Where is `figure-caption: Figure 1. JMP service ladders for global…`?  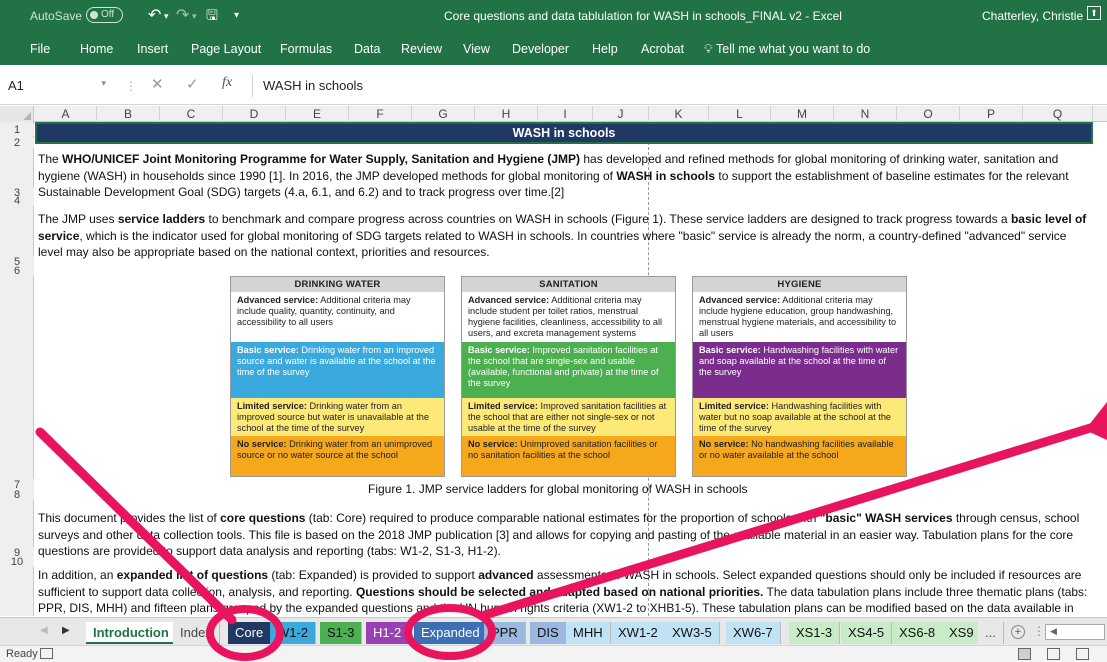 figure-caption: Figure 1. JMP service ladders for global… is located at coordinates (558, 489).